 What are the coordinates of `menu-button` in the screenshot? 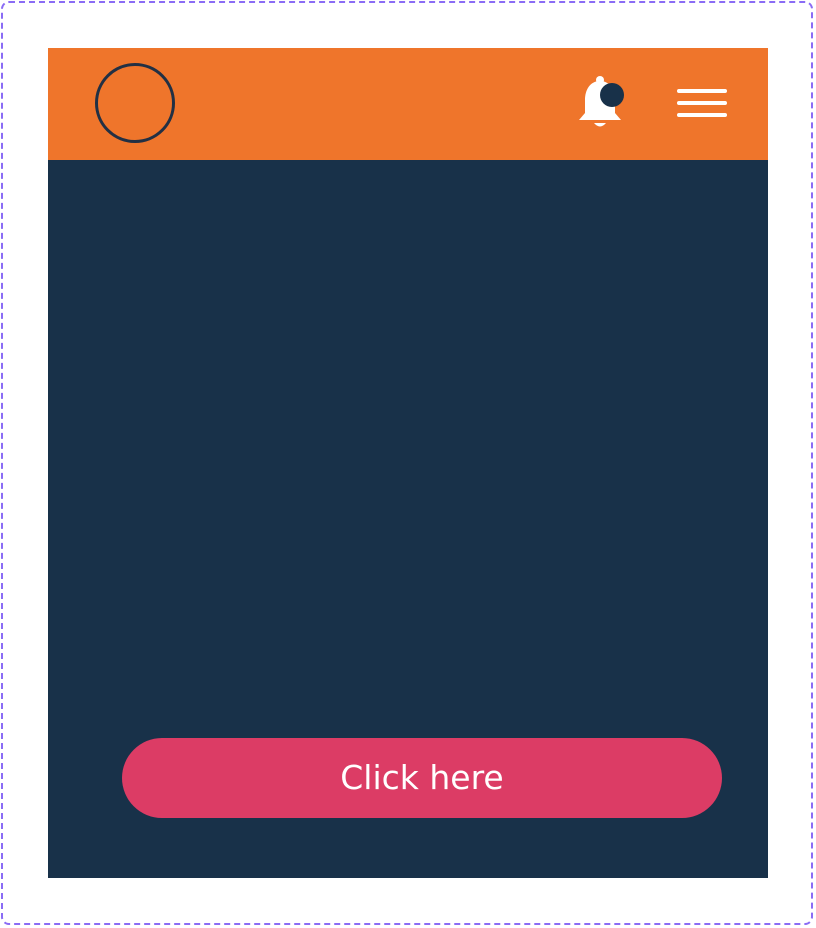 It's located at (702, 104).